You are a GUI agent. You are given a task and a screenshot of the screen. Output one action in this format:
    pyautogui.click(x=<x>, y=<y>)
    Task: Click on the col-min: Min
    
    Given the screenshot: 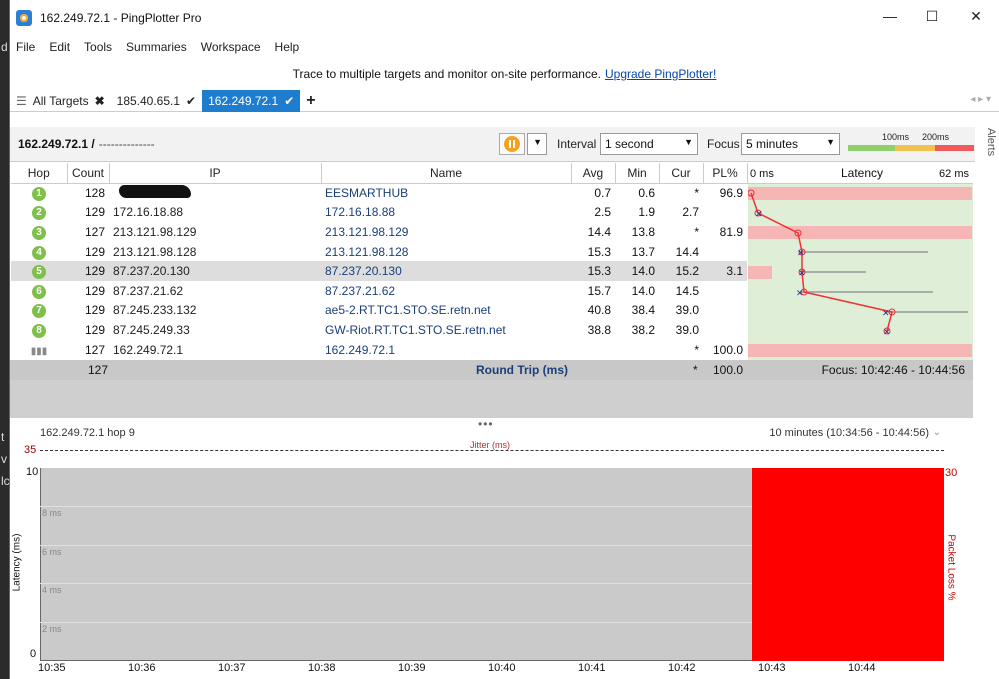 What is the action you would take?
    pyautogui.click(x=637, y=173)
    